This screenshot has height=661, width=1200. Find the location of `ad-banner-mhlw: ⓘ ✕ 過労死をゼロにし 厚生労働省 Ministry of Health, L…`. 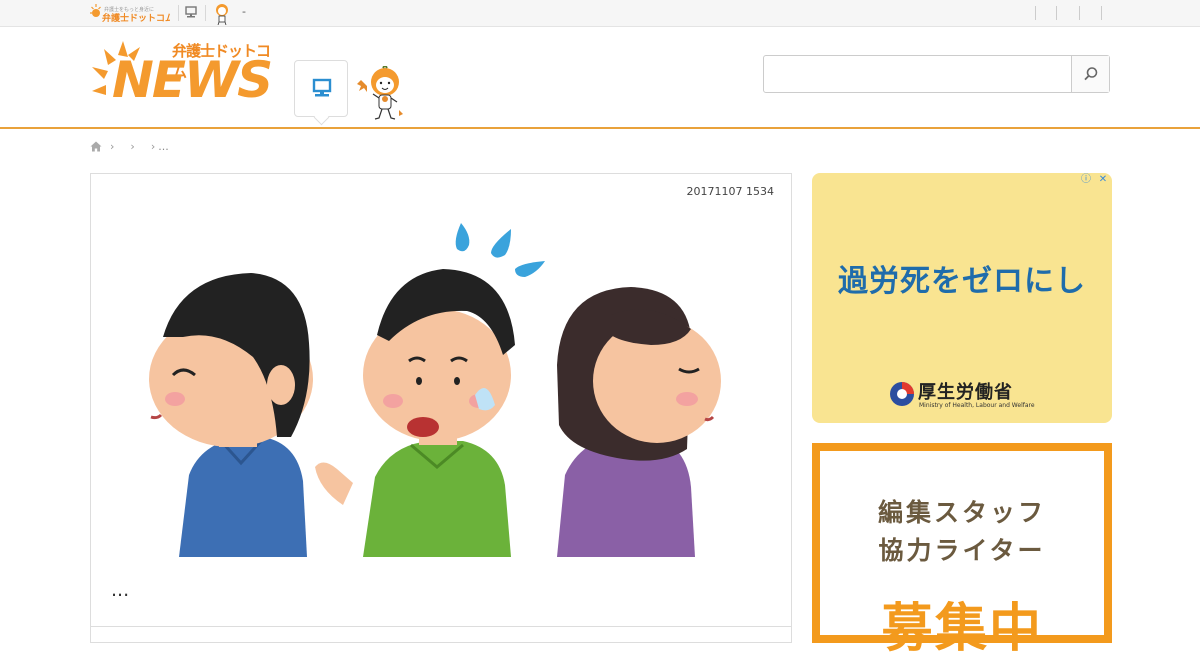

ad-banner-mhlw: ⓘ ✕ 過労死をゼロにし 厚生労働省 Ministry of Health, L… is located at coordinates (962, 298).